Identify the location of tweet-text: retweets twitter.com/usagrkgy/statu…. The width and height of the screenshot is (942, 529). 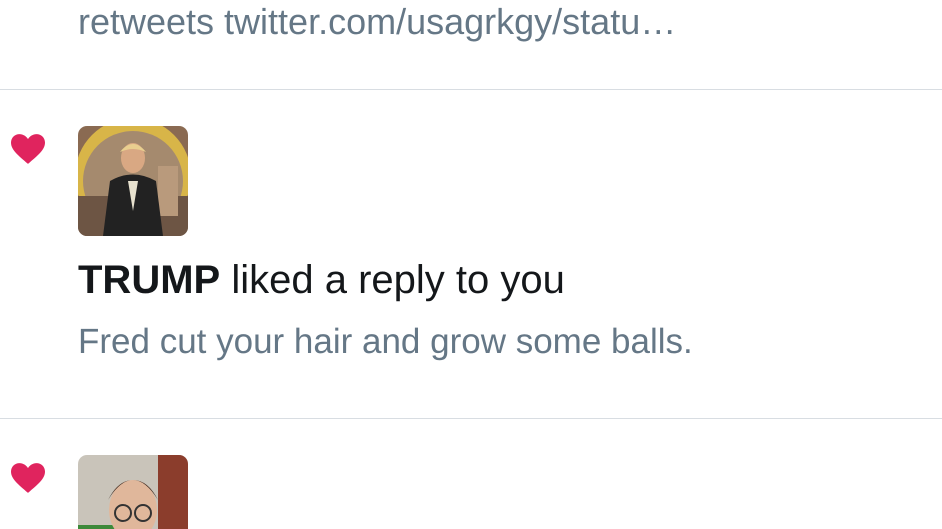
(377, 22).